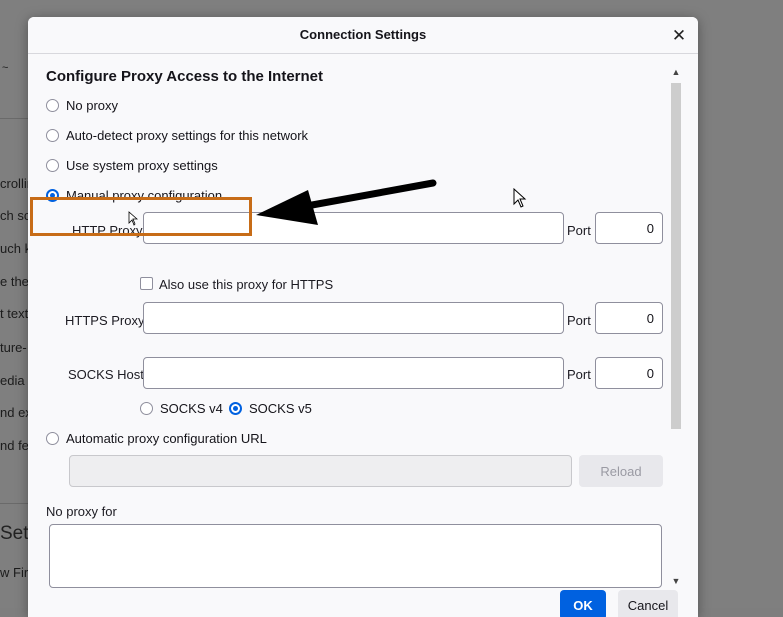 Image resolution: width=783 pixels, height=617 pixels. Describe the element at coordinates (166, 438) in the screenshot. I see `radio-label: Automatic proxy configuration URL` at that location.